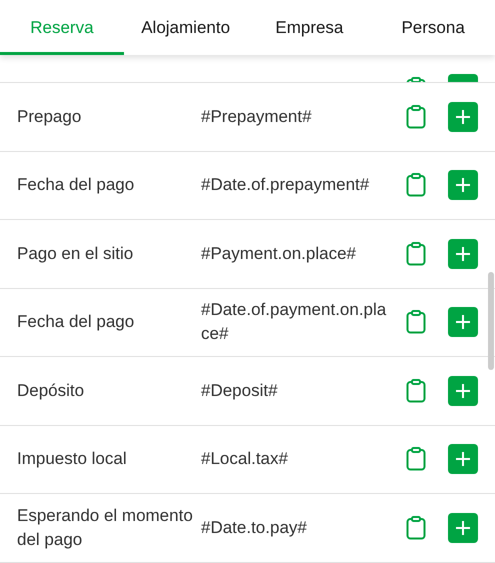 The width and height of the screenshot is (495, 563). Describe the element at coordinates (294, 322) in the screenshot. I see `placeholder-code: #Date.of.payment.on.place#` at that location.